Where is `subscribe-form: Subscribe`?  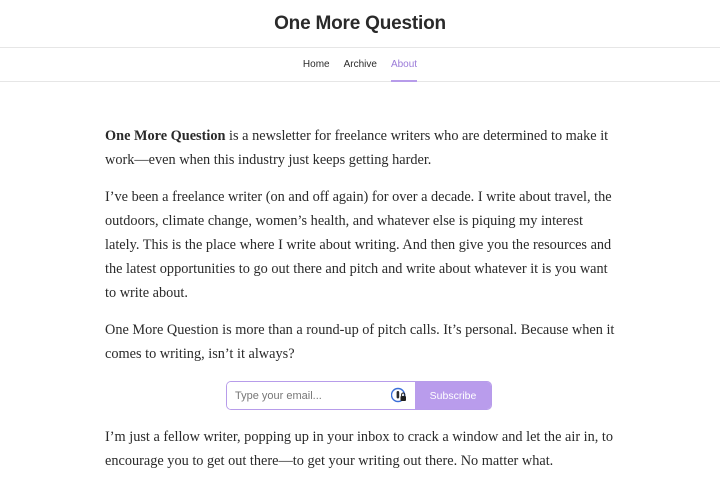
subscribe-form: Subscribe is located at coordinates (359, 395).